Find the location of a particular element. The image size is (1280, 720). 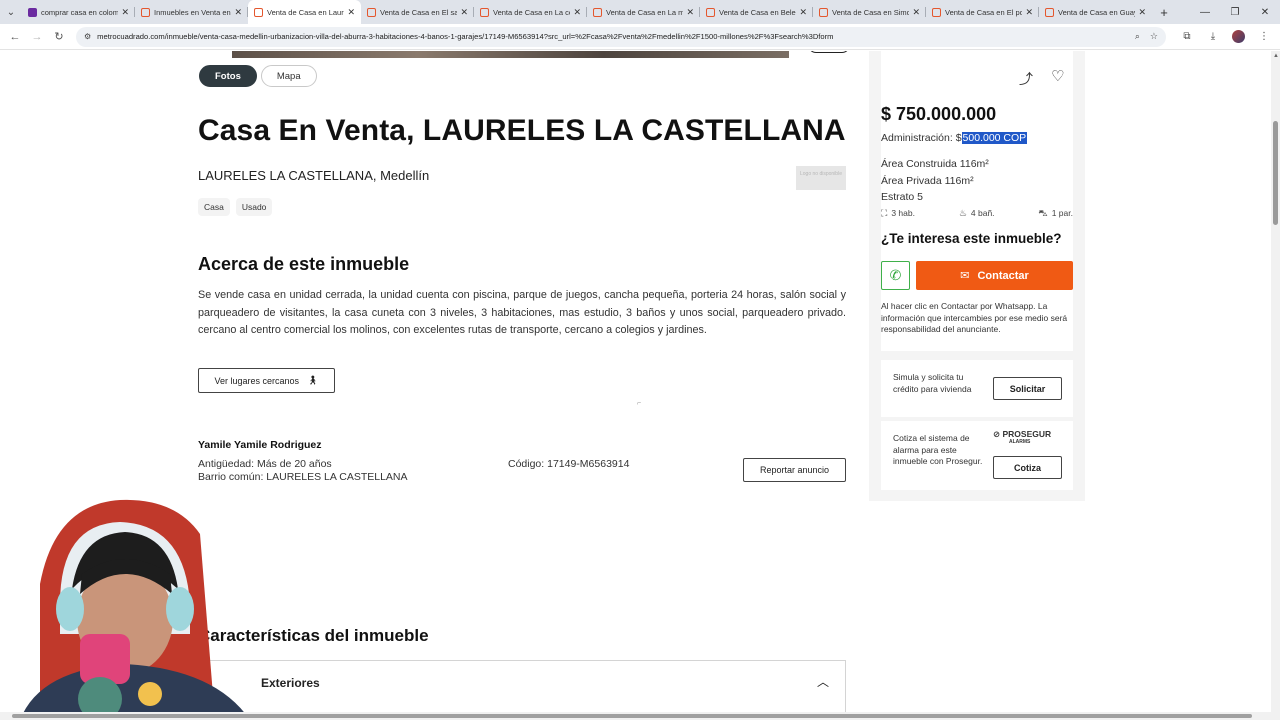

parking-count: ⛍ 1 par. is located at coordinates (1055, 214).